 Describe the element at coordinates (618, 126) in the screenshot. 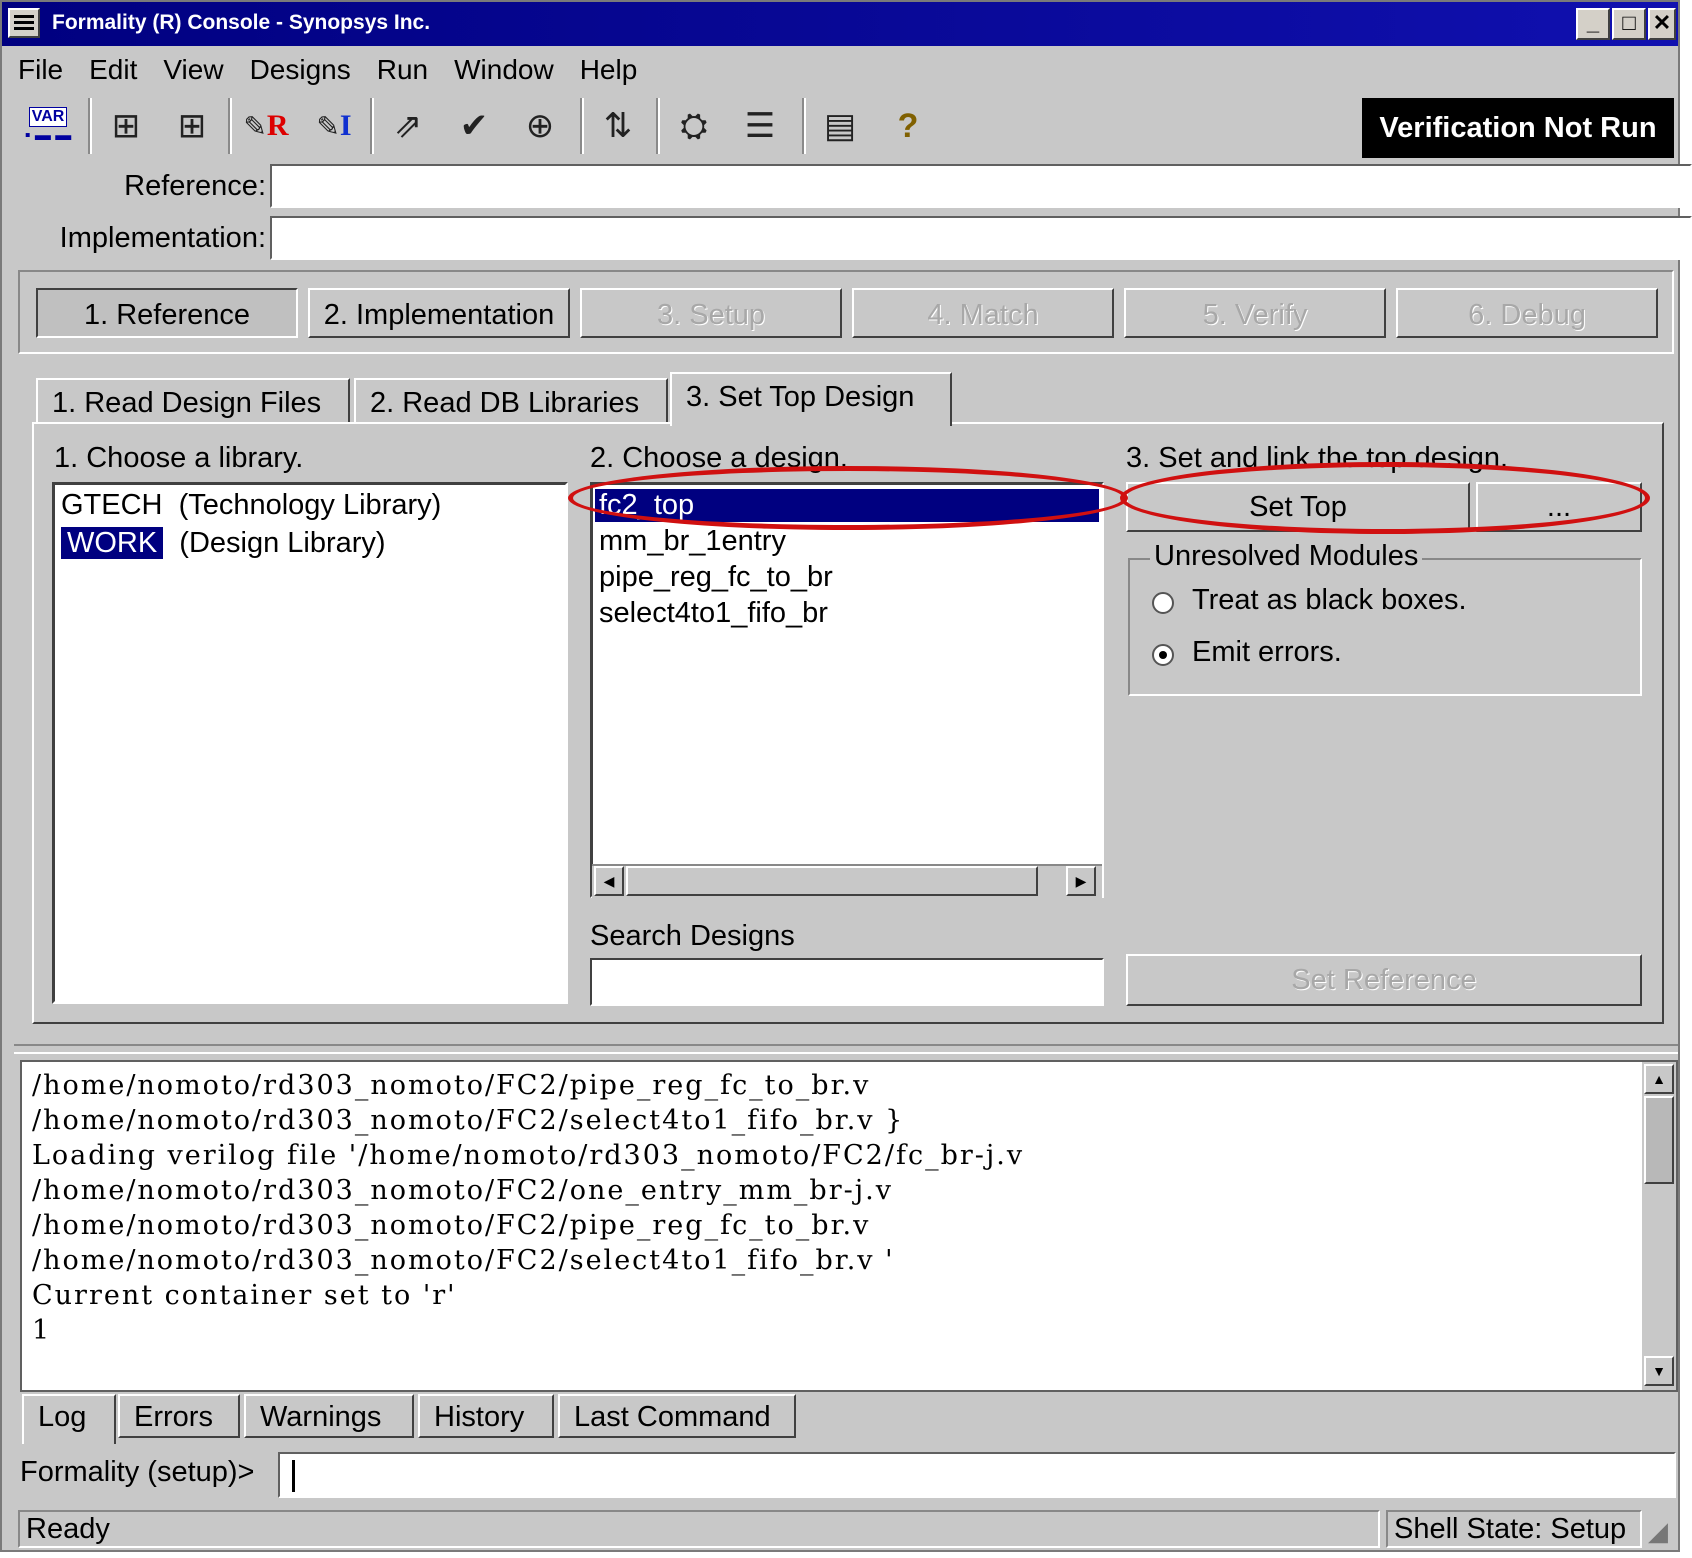

I see `compare-icon: ⇅` at that location.